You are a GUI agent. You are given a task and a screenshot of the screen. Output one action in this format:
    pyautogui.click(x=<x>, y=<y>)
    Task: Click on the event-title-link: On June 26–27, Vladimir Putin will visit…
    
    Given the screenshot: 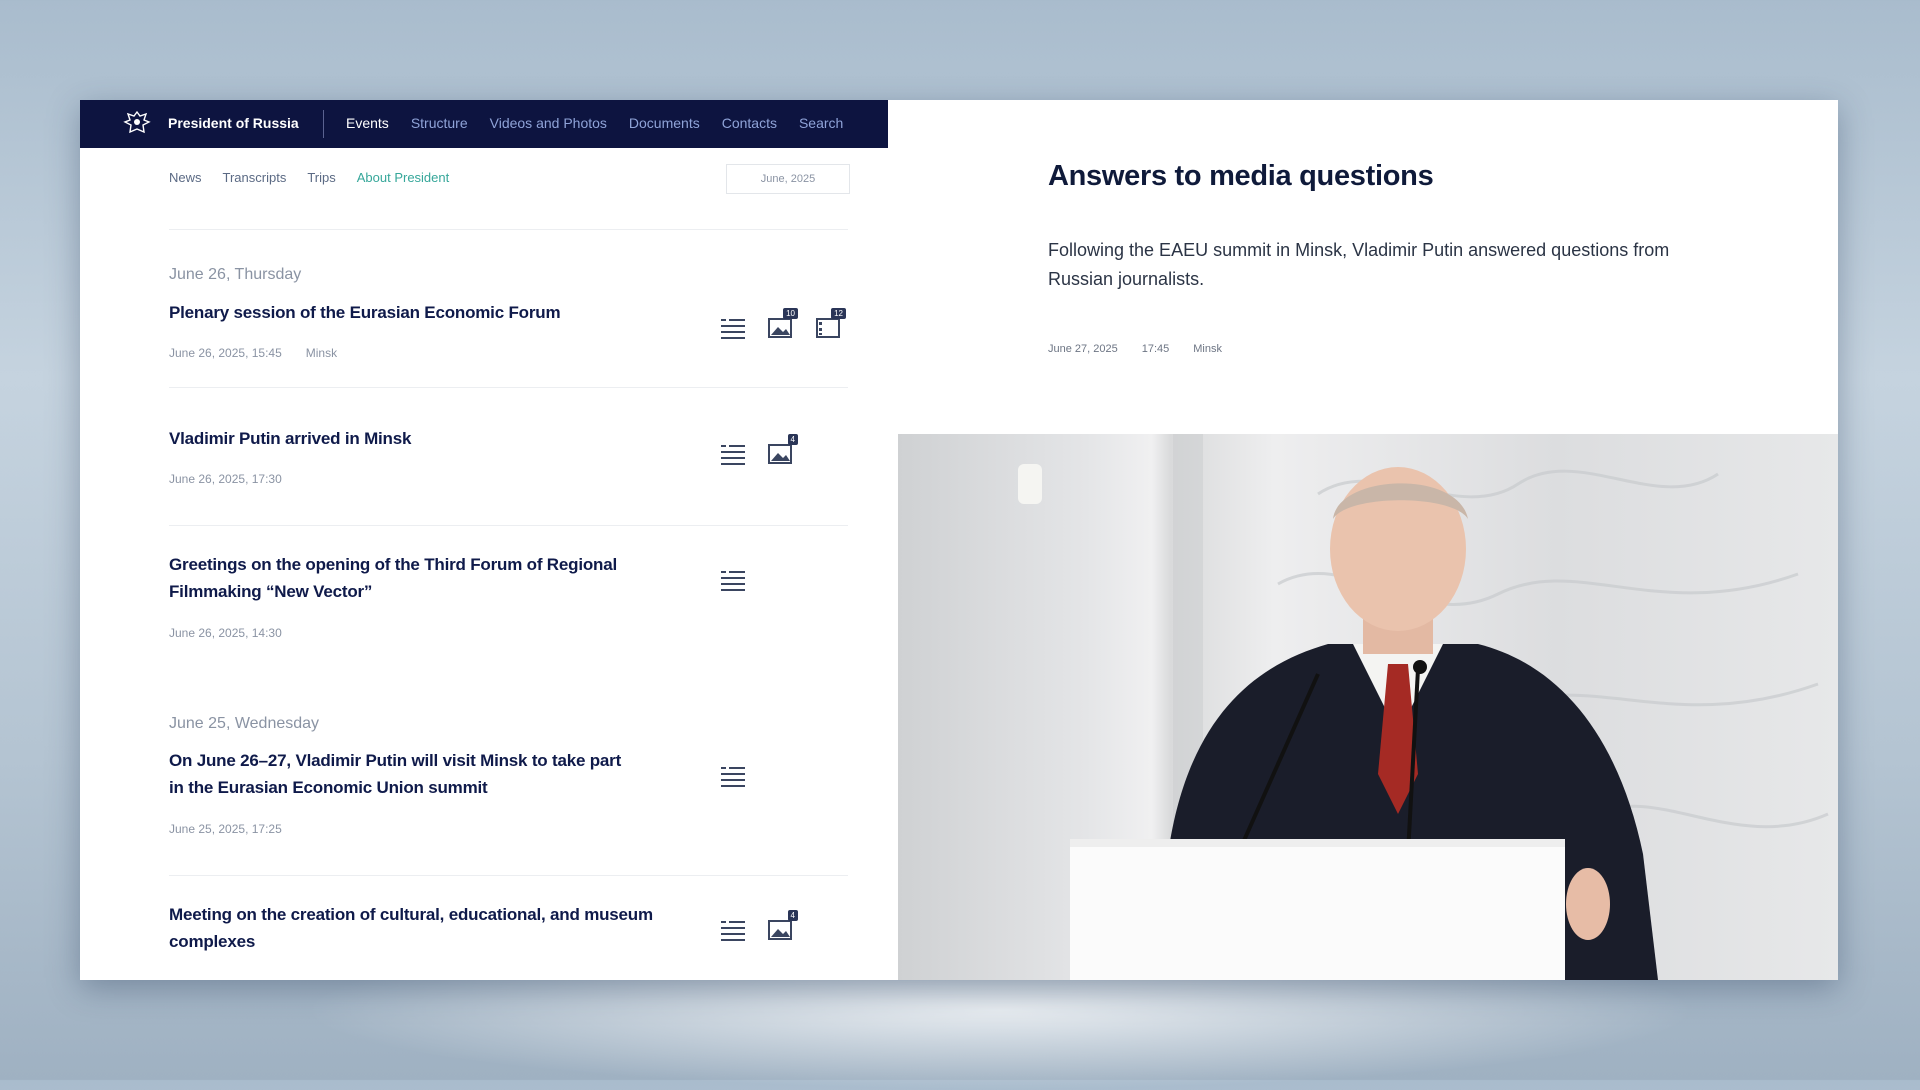 What is the action you would take?
    pyautogui.click(x=404, y=774)
    